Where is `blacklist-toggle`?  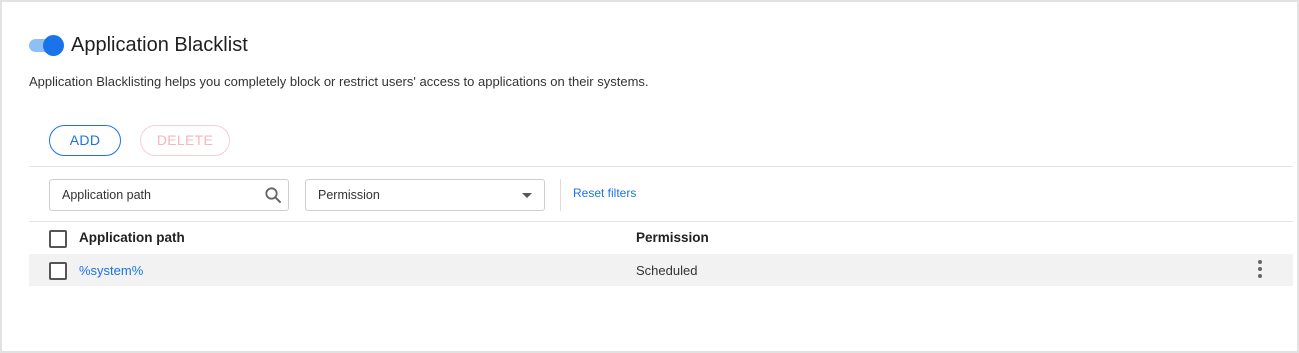 blacklist-toggle is located at coordinates (46, 45).